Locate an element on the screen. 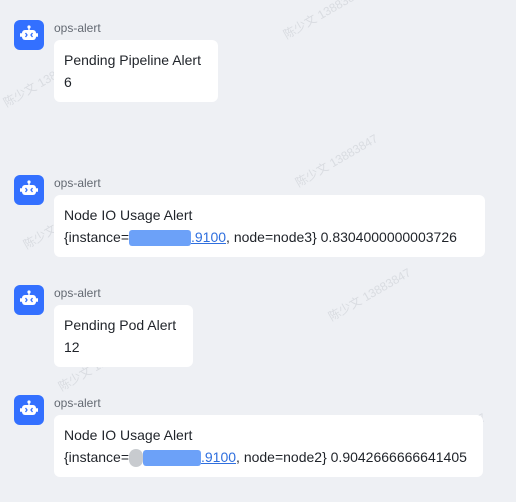  metric-tail: , node=node2} 0.9042666666641405 is located at coordinates (351, 457).